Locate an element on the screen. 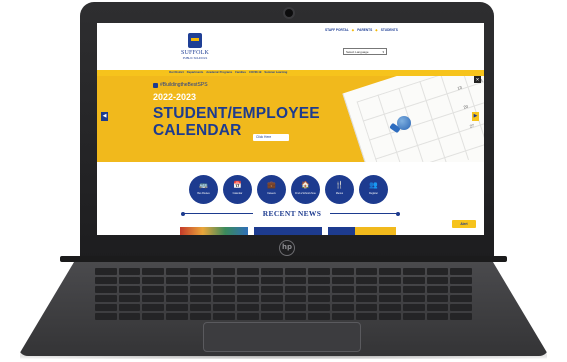  language-select: Select Language ▾ is located at coordinates (365, 51).